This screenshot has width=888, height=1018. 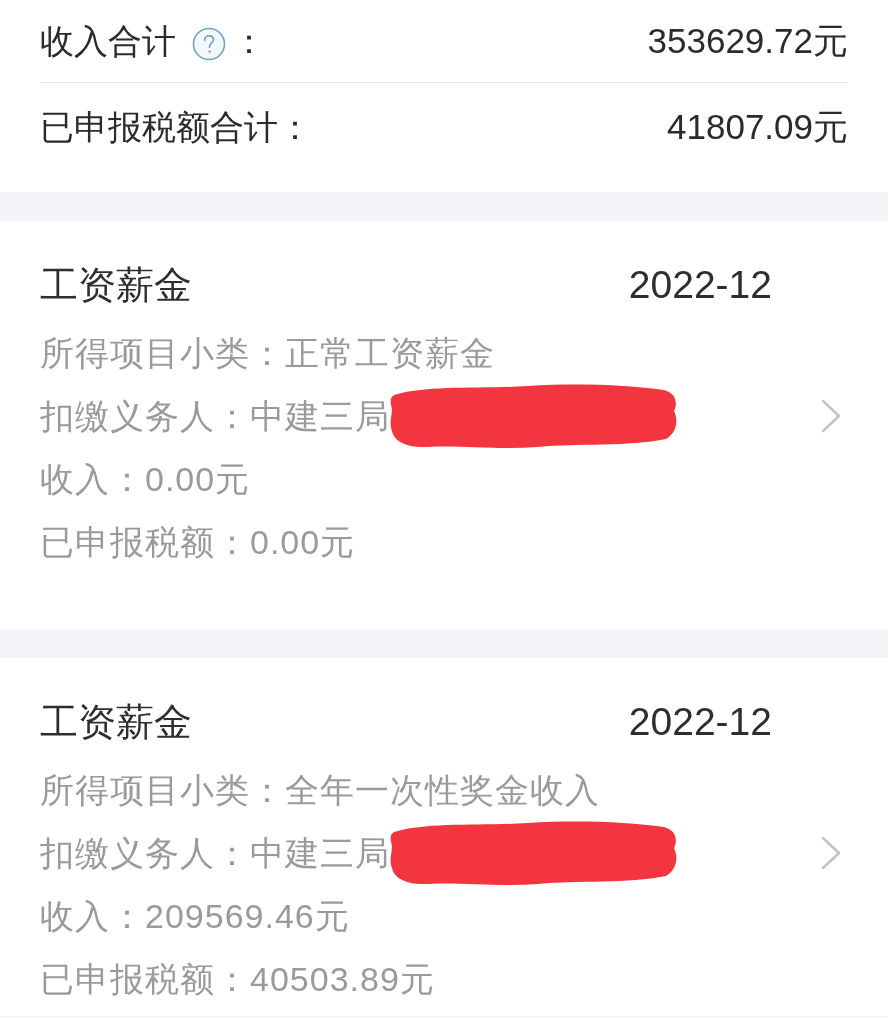 I want to click on record-detail: 已申报税额：40503.89元, so click(x=237, y=978).